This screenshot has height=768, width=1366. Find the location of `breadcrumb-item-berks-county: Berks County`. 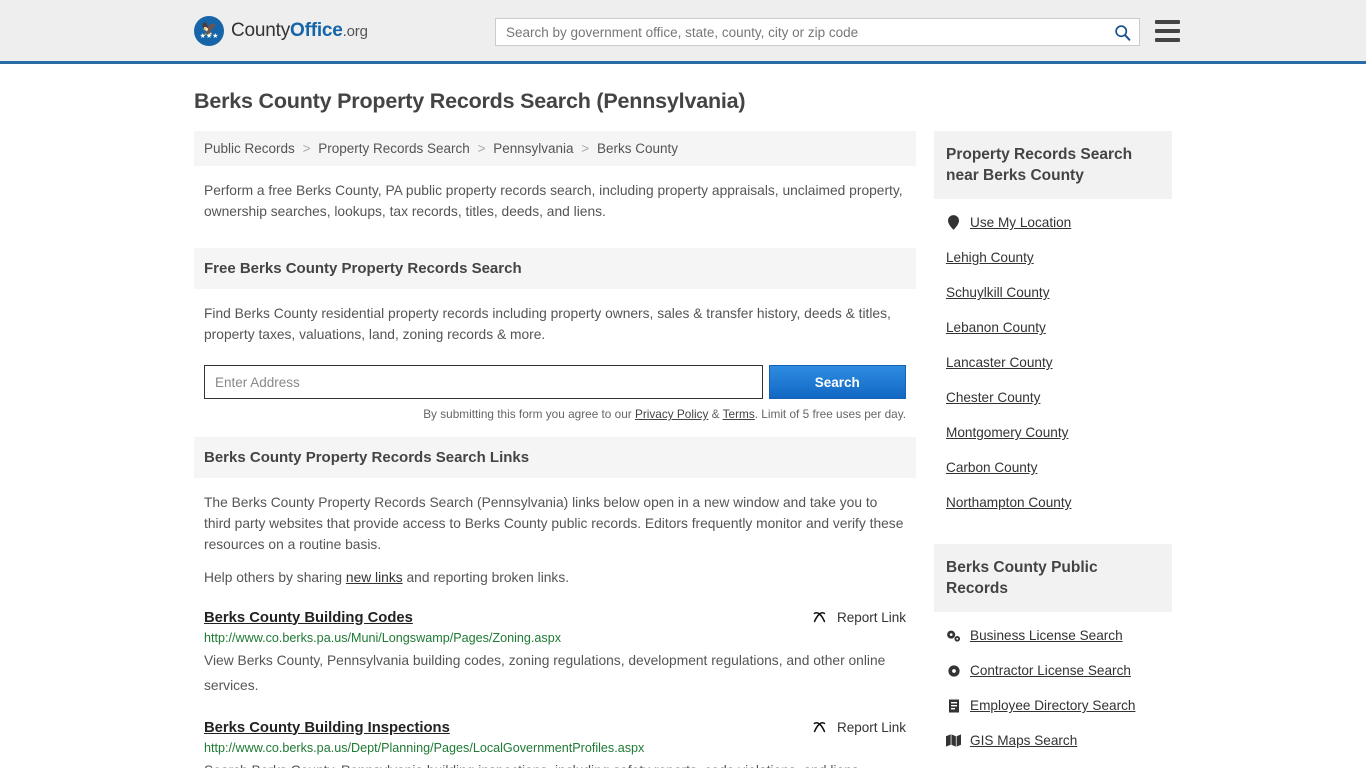

breadcrumb-item-berks-county: Berks County is located at coordinates (637, 148).